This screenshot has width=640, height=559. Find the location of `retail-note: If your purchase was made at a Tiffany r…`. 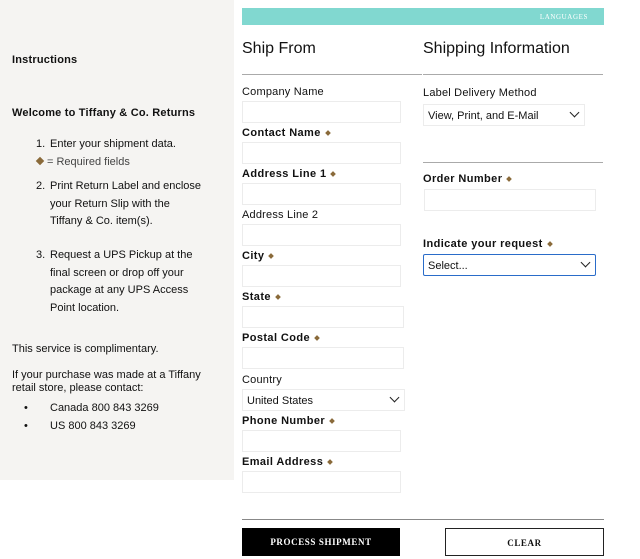

retail-note: If your purchase was made at a Tiffany r… is located at coordinates (106, 382).